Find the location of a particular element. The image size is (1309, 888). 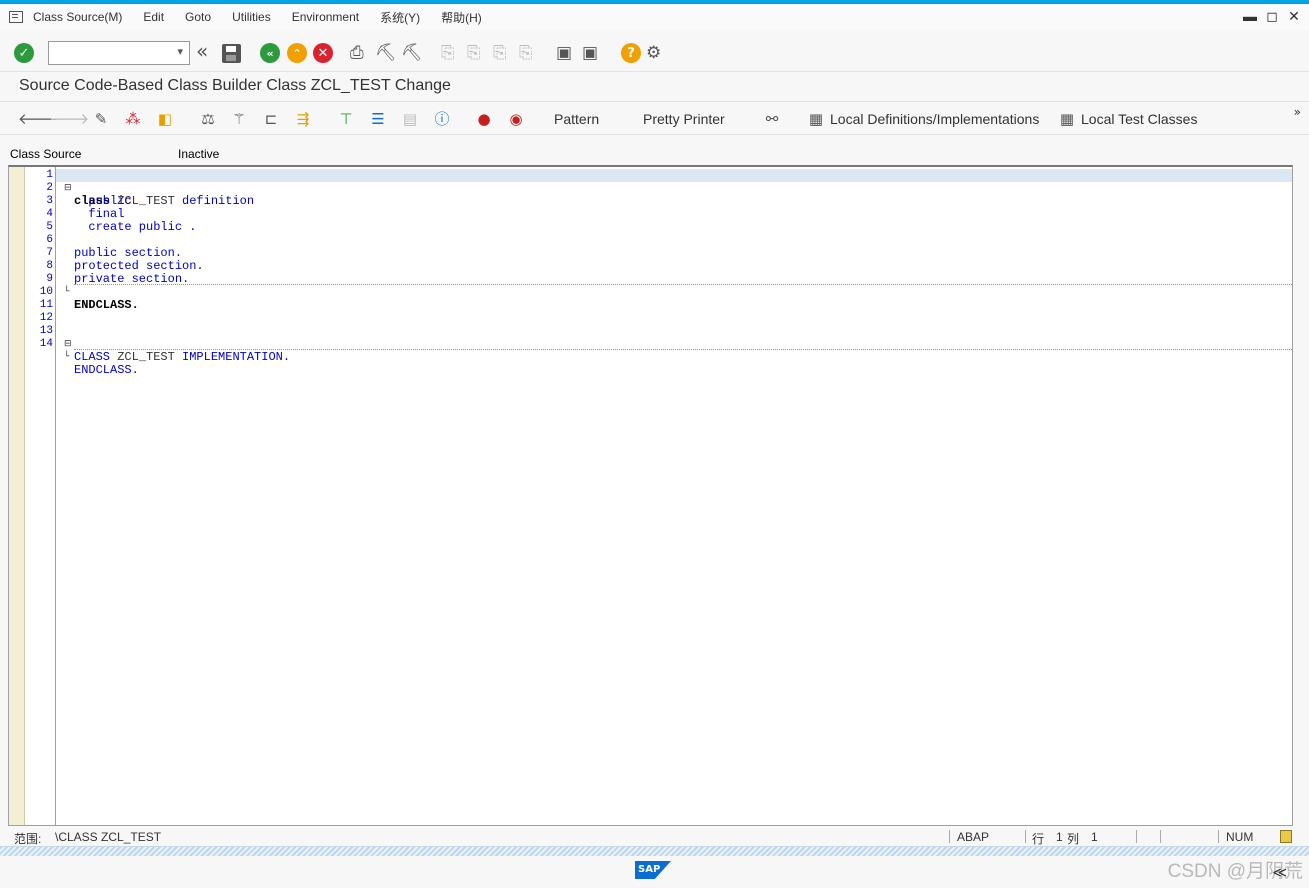

find-icon: ⛏ is located at coordinates (386, 53).